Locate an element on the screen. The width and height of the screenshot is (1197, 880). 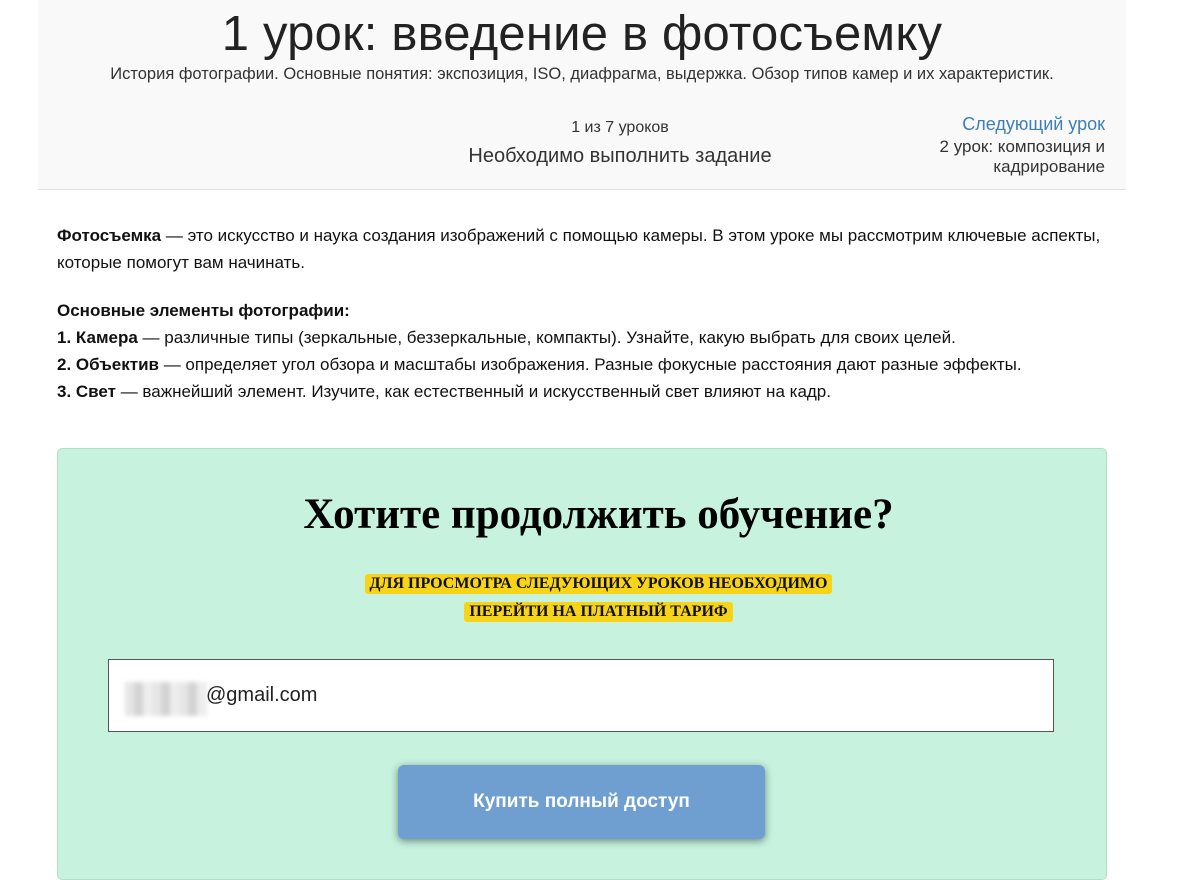
email-value: @gmail.com is located at coordinates (262, 695).